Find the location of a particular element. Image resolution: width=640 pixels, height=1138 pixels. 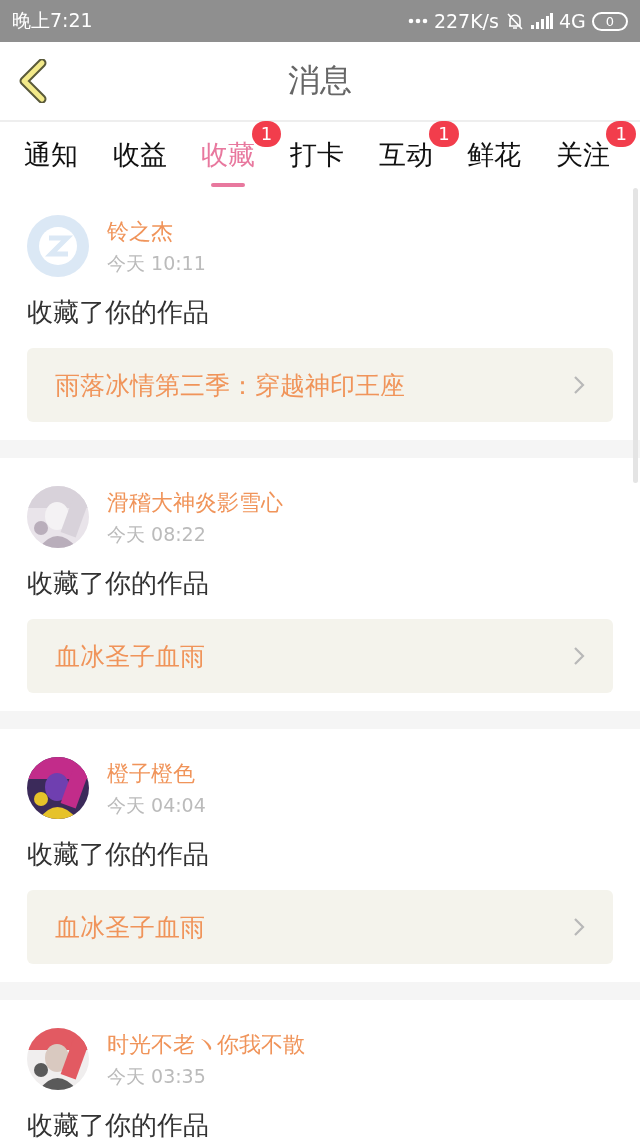

network-type: 4G is located at coordinates (572, 21).